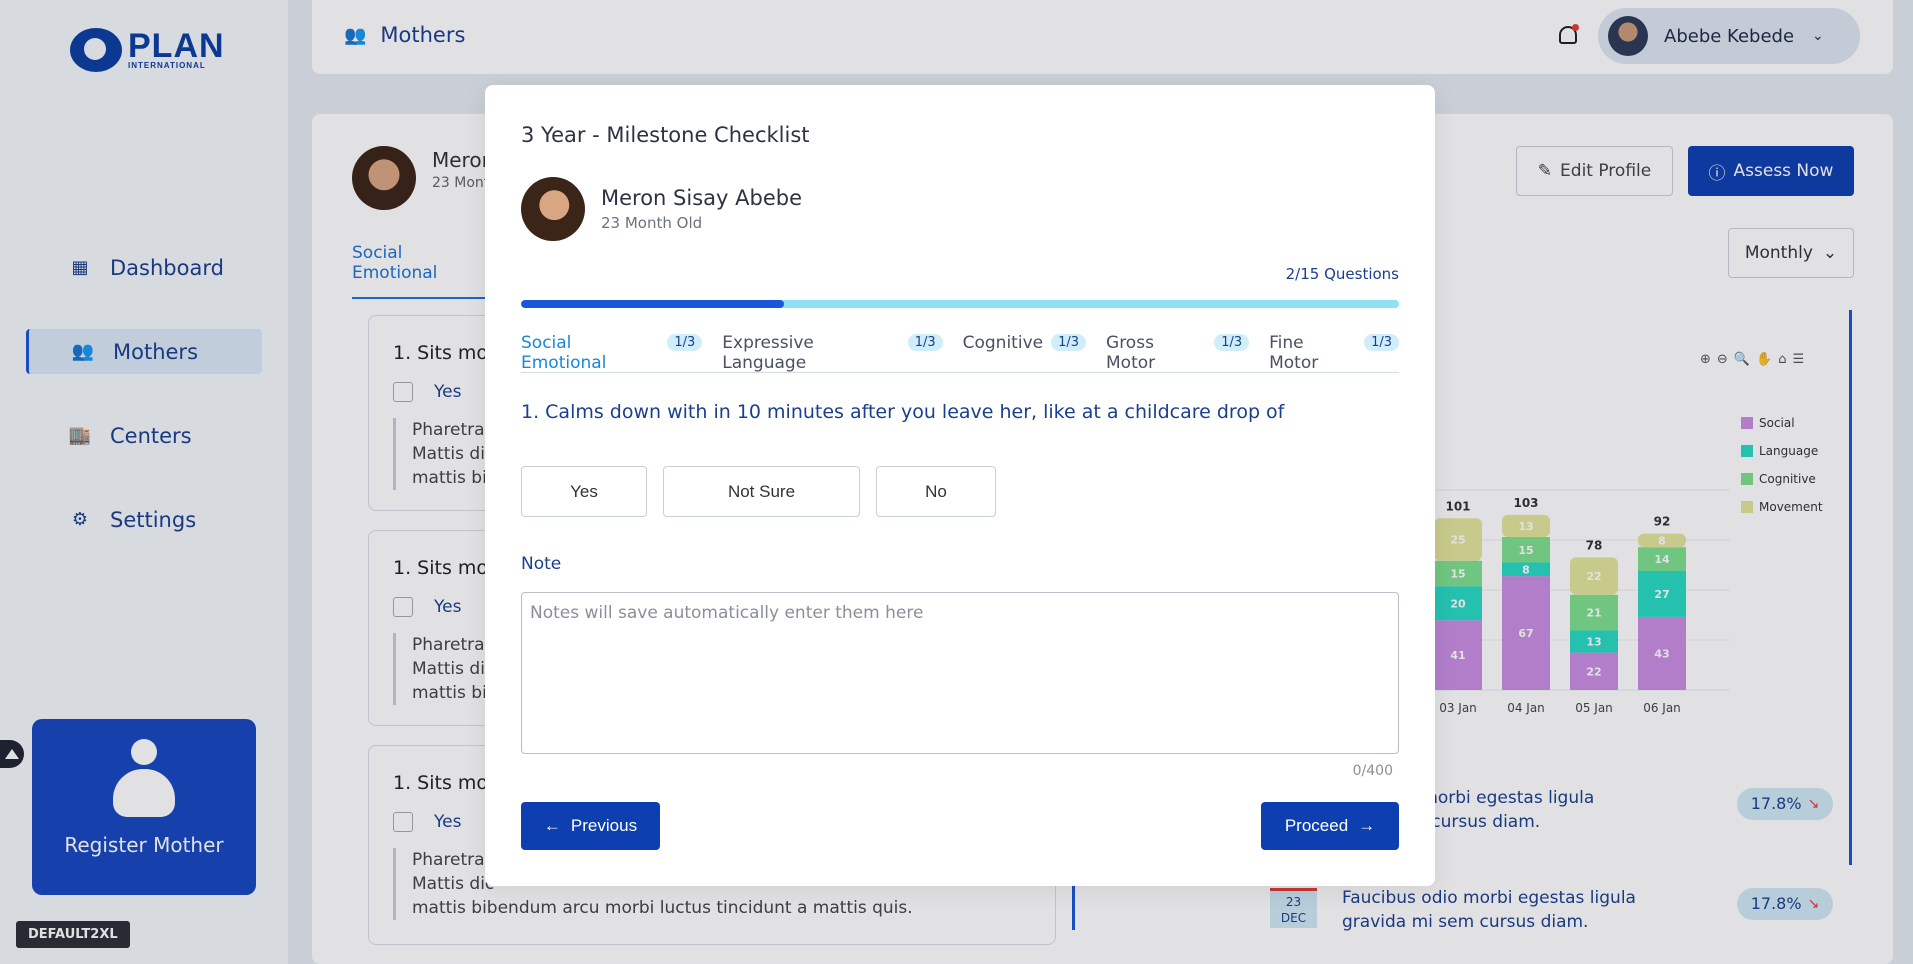  Describe the element at coordinates (1334, 353) in the screenshot. I see `tab-fine-motor: Fine Motor 1/3` at that location.